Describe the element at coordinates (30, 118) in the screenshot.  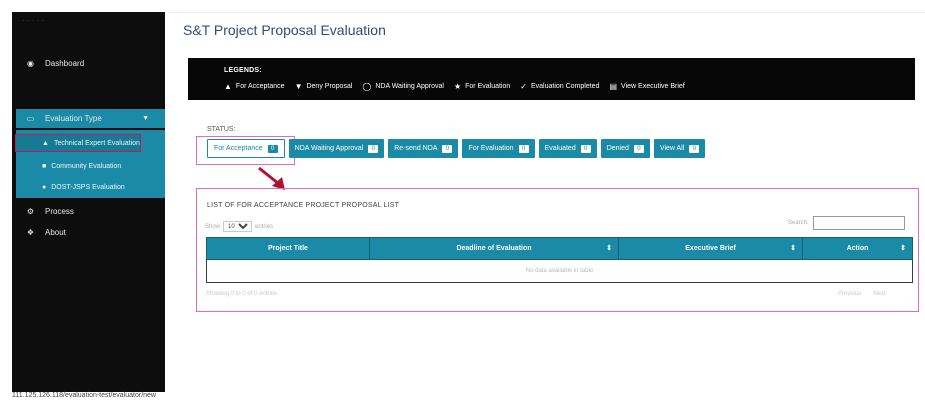
I see `folder-icon: ▭` at that location.